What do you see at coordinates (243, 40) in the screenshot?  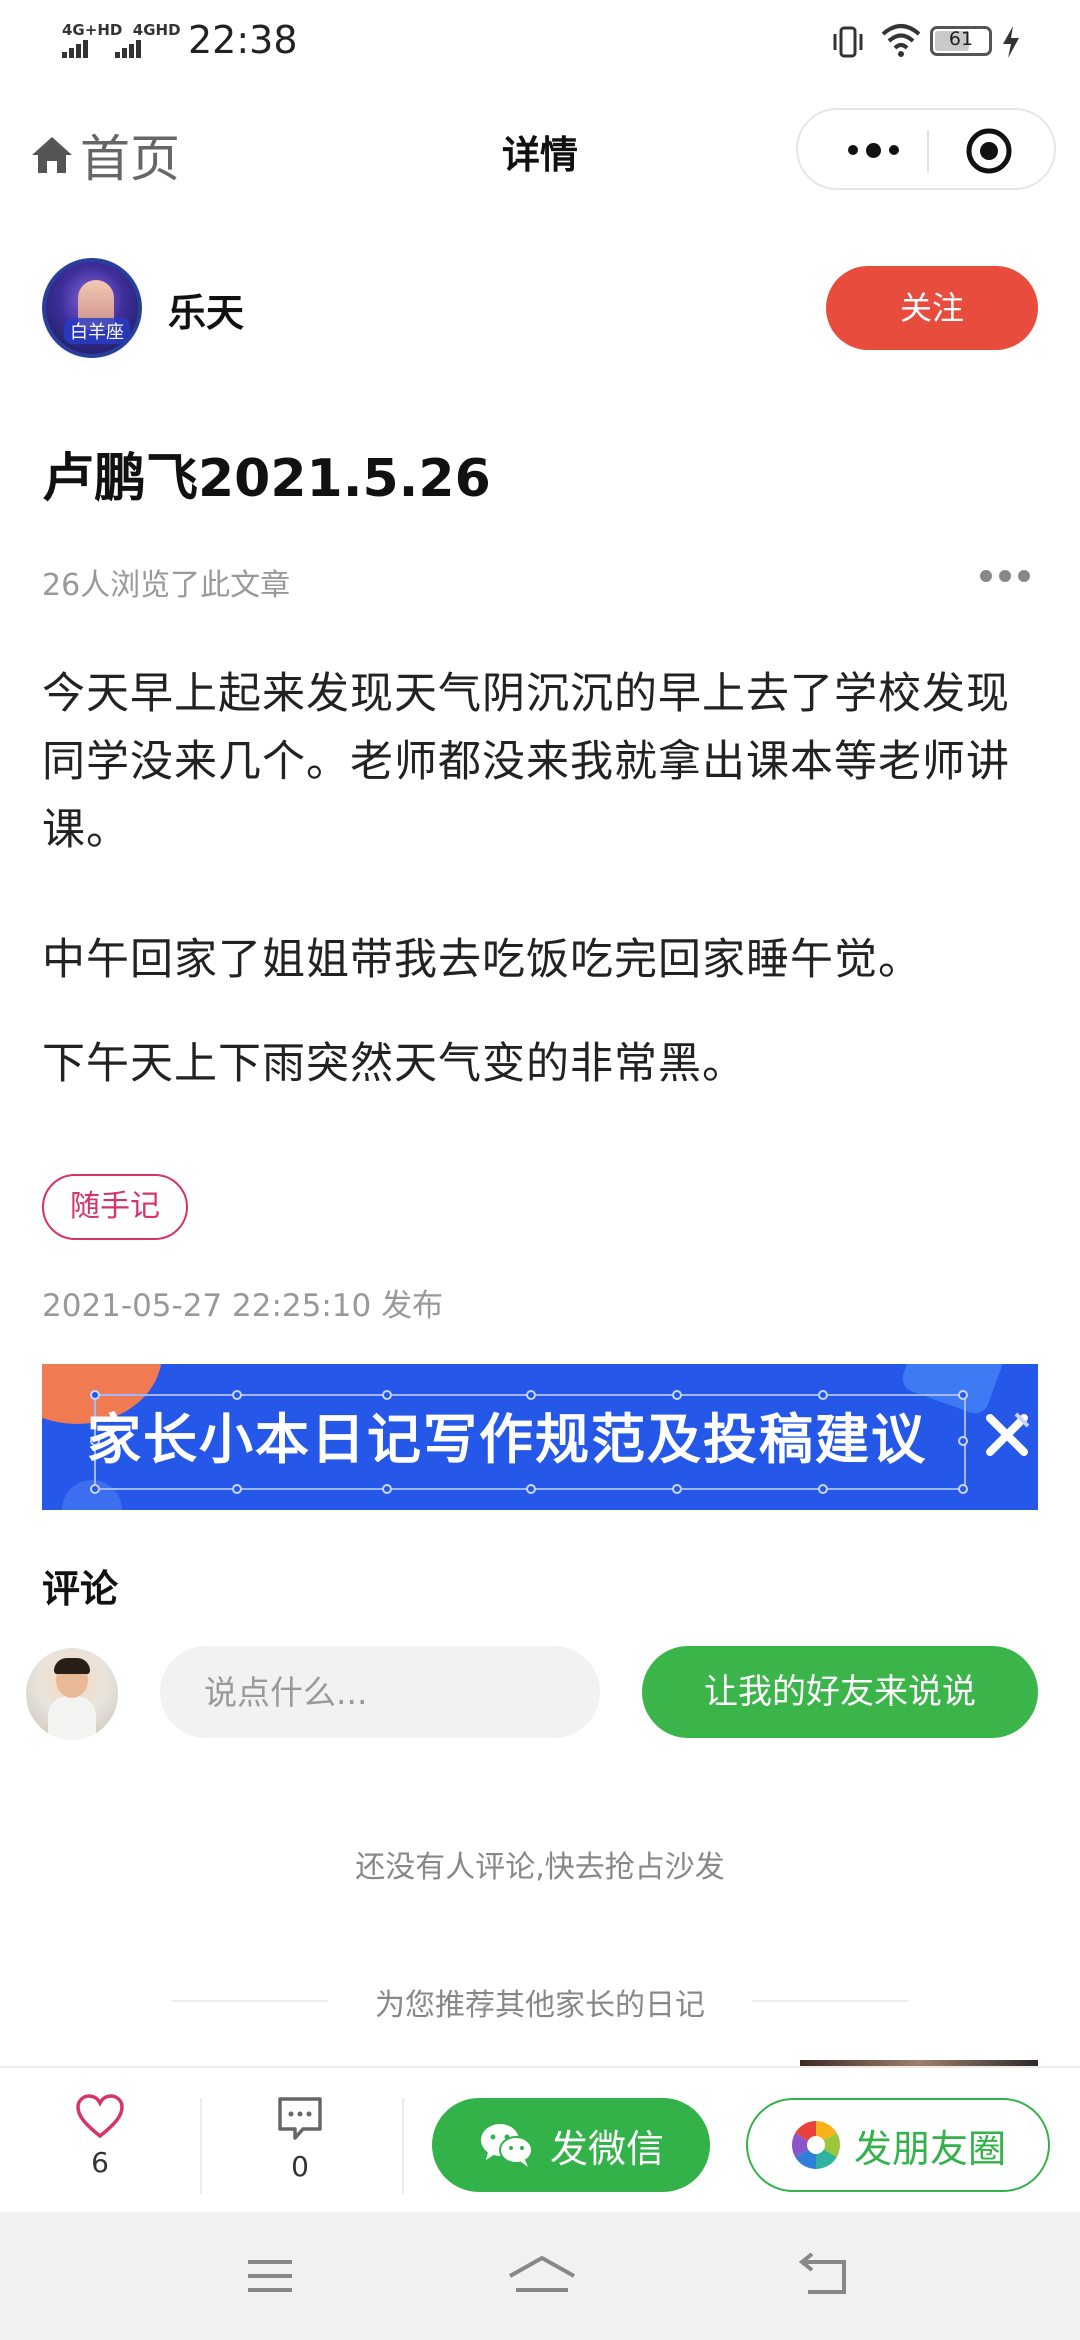 I see `clock: 22:38` at bounding box center [243, 40].